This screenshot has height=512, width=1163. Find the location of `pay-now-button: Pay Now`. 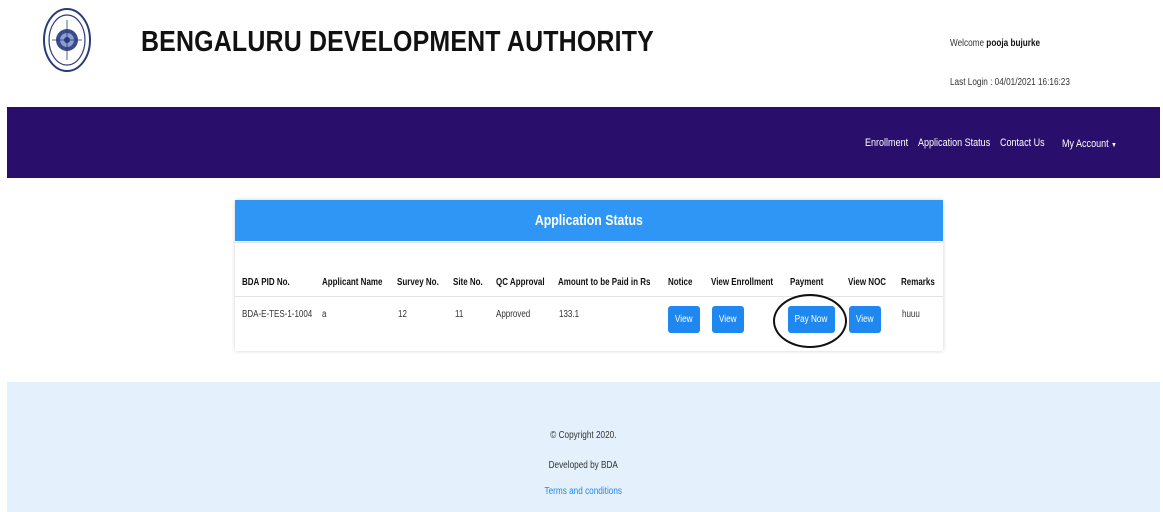

pay-now-button: Pay Now is located at coordinates (811, 319).